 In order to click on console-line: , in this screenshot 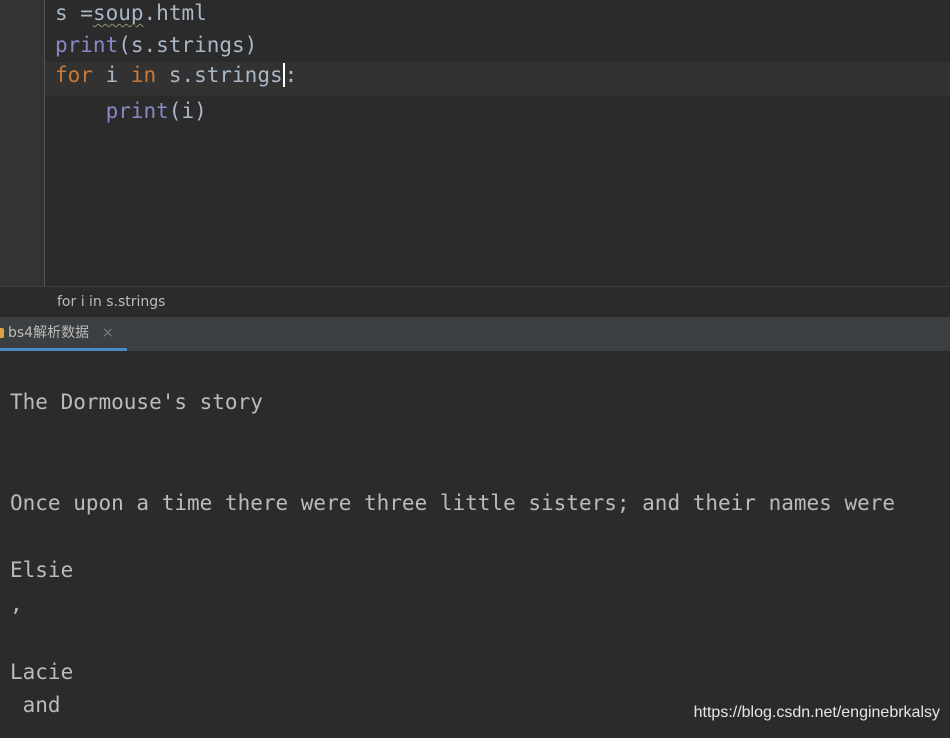, I will do `click(16, 604)`.